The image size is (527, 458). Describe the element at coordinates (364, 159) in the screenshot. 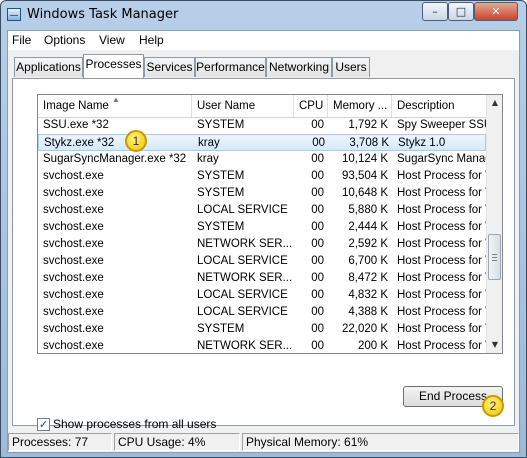

I see `cell-memory: 10,124 K` at that location.